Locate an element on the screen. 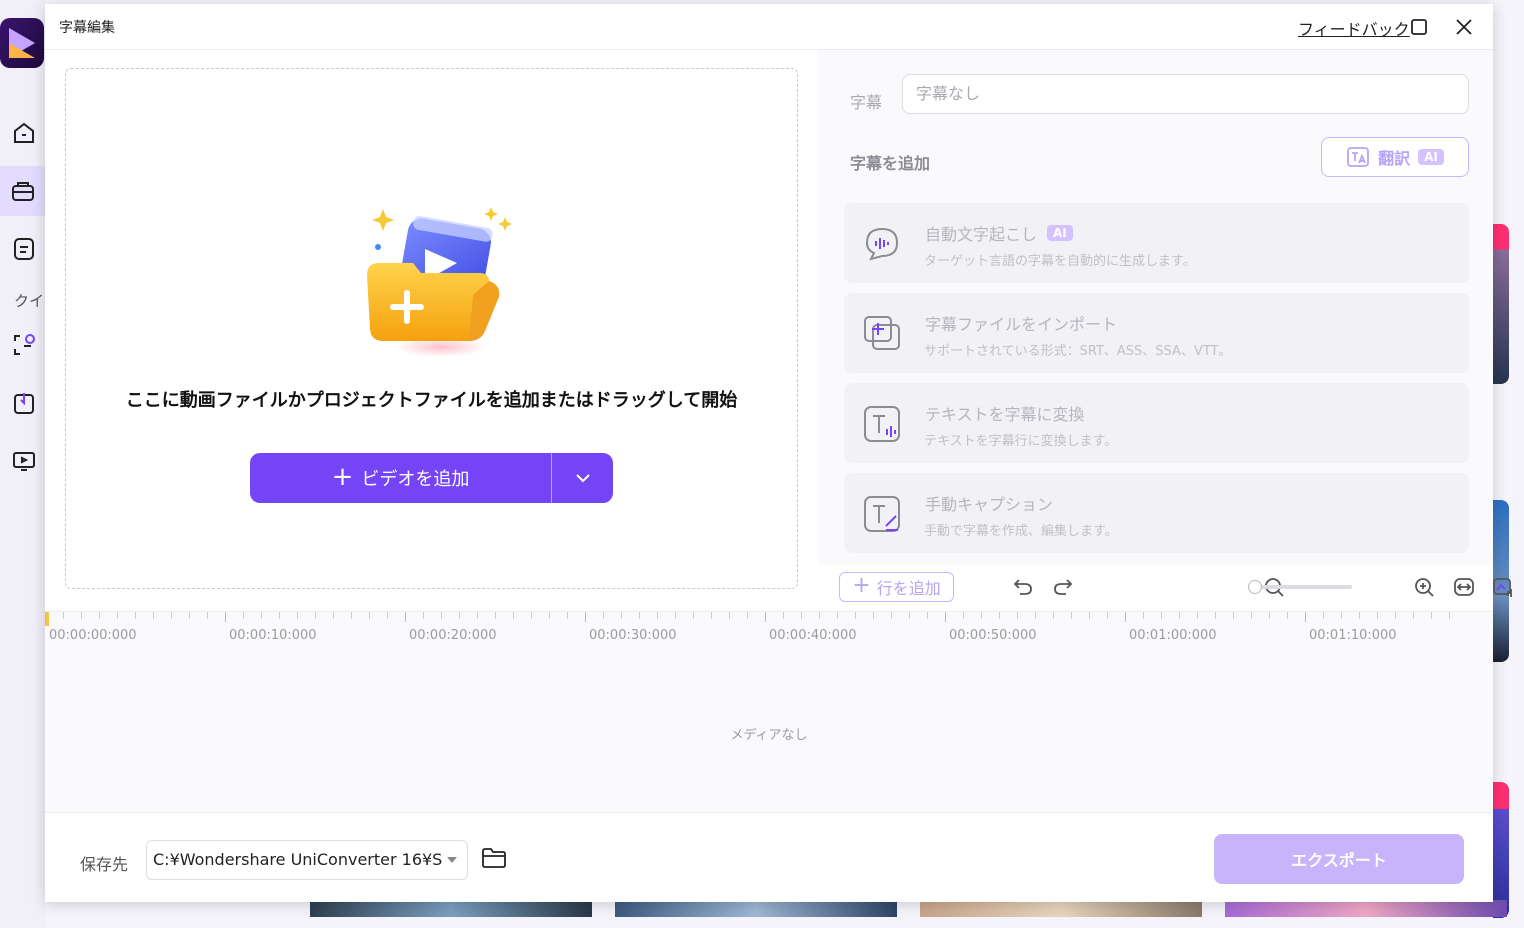  option-description: 手動で字幕を作成、編集します。 is located at coordinates (1021, 531).